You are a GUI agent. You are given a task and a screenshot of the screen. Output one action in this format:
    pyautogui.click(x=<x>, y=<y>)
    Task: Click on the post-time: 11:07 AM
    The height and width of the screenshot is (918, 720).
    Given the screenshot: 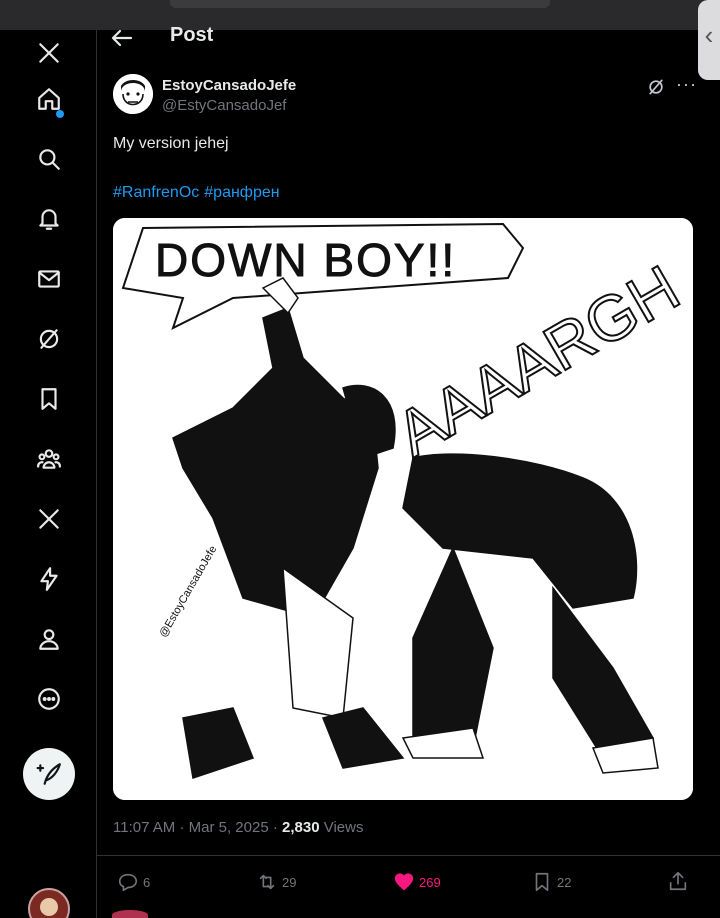 What is the action you would take?
    pyautogui.click(x=144, y=827)
    